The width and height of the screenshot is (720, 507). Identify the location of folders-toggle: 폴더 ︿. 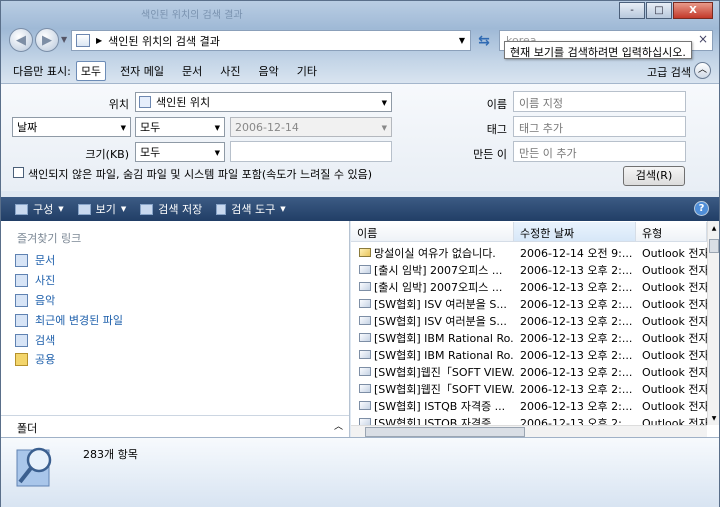
(175, 426).